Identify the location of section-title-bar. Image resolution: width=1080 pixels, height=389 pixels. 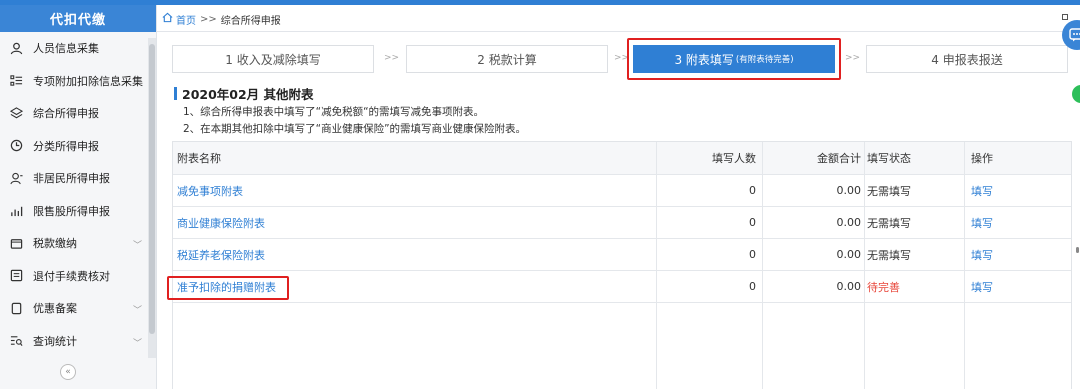
(175, 93).